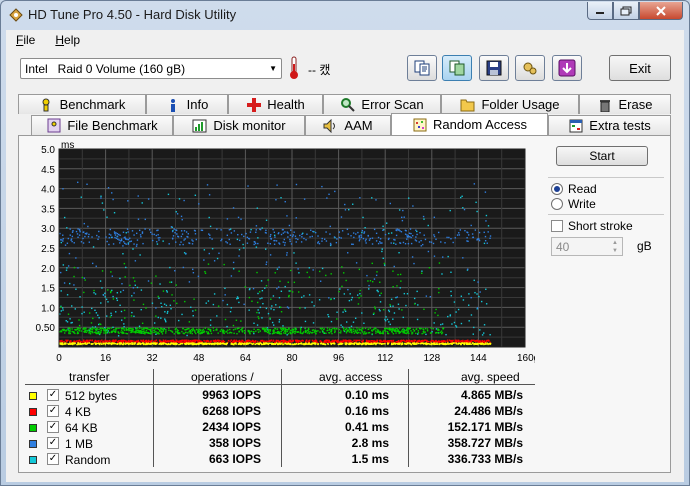 The width and height of the screenshot is (690, 486). What do you see at coordinates (422, 68) in the screenshot?
I see `copy-text-button` at bounding box center [422, 68].